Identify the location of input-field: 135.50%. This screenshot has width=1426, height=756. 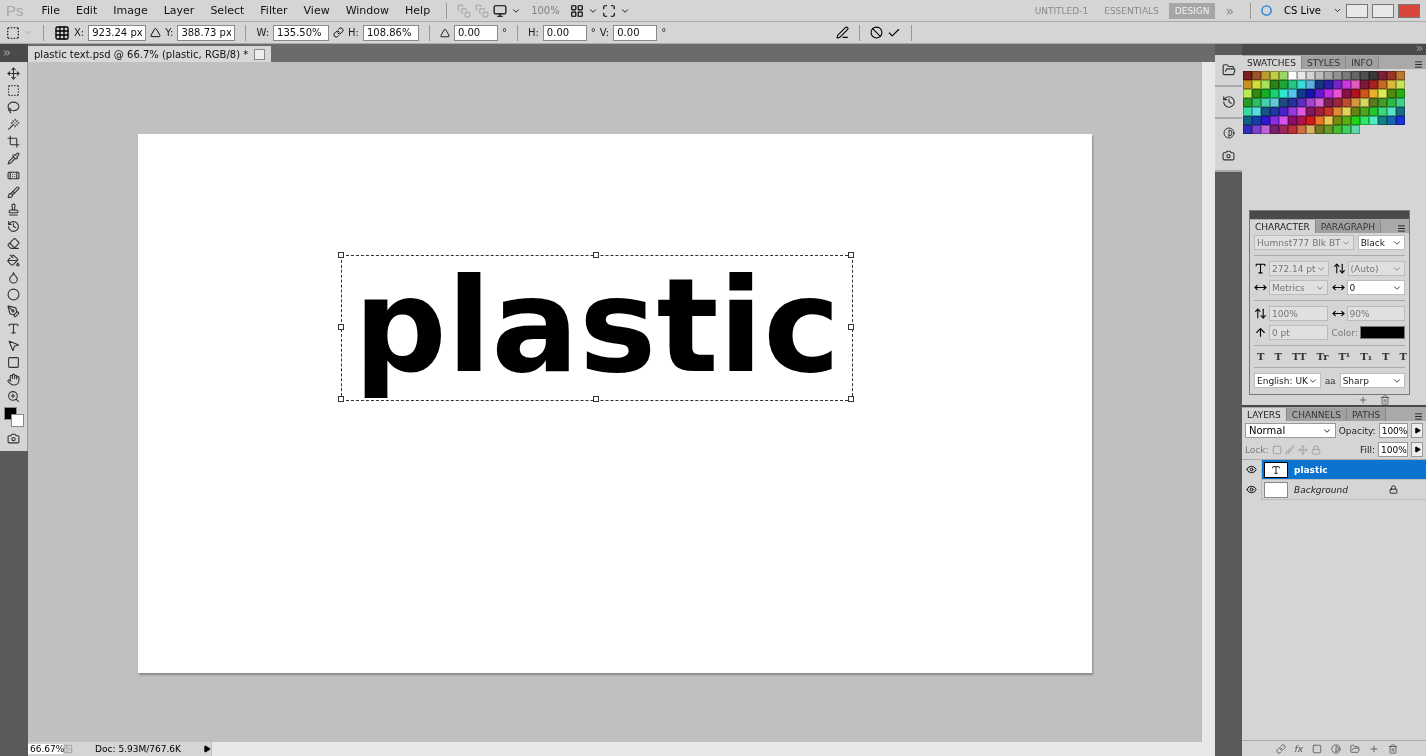
(301, 32).